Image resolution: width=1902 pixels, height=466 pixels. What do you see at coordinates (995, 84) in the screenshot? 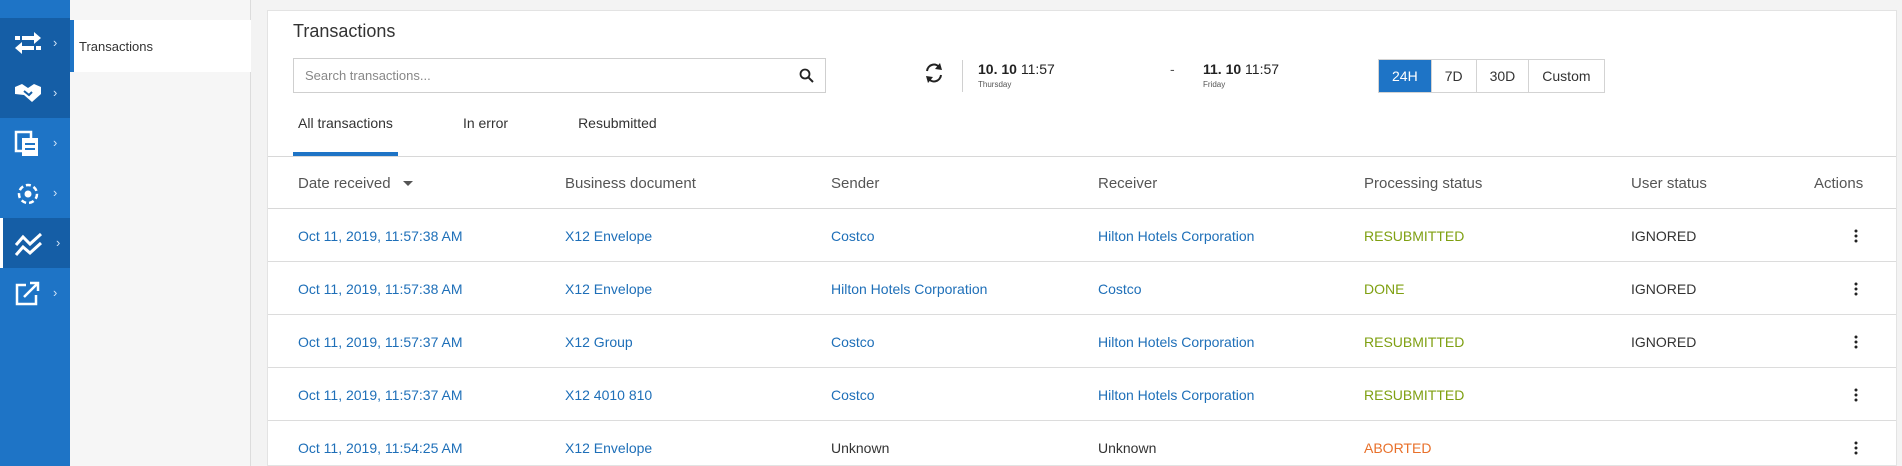
I see `date-from-day: Thursday` at bounding box center [995, 84].